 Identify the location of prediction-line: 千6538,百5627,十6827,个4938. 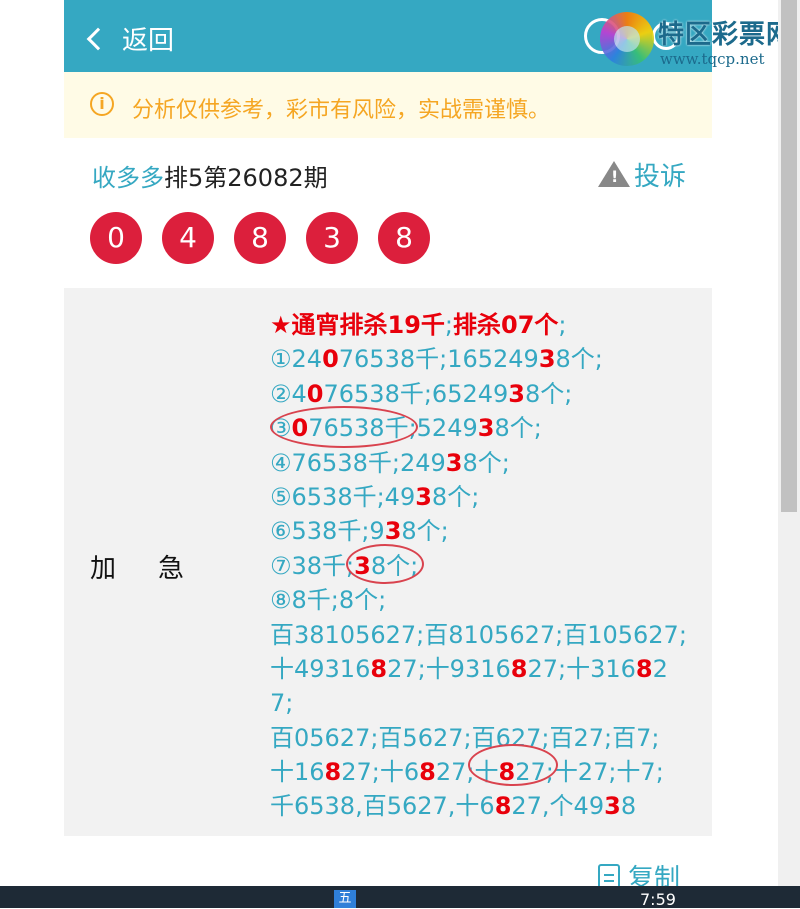
(485, 806).